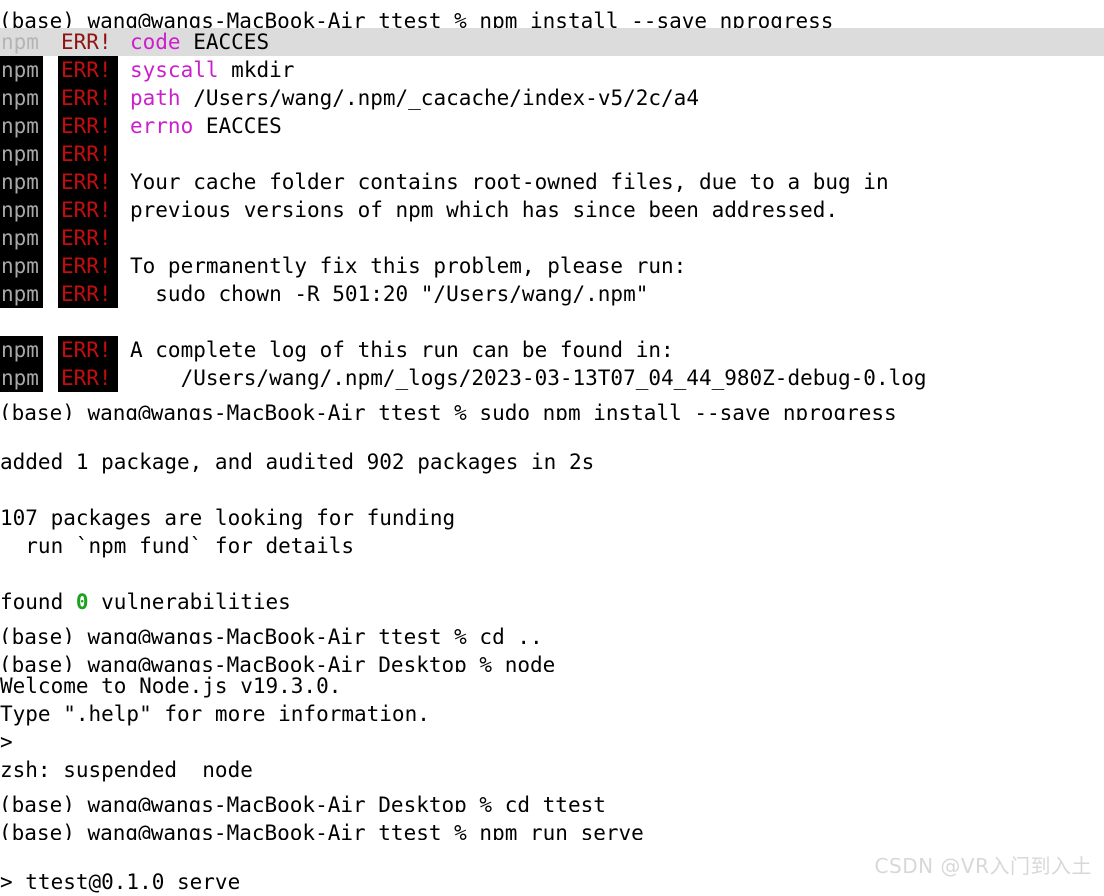  I want to click on error-key-code: code, so click(155, 42).